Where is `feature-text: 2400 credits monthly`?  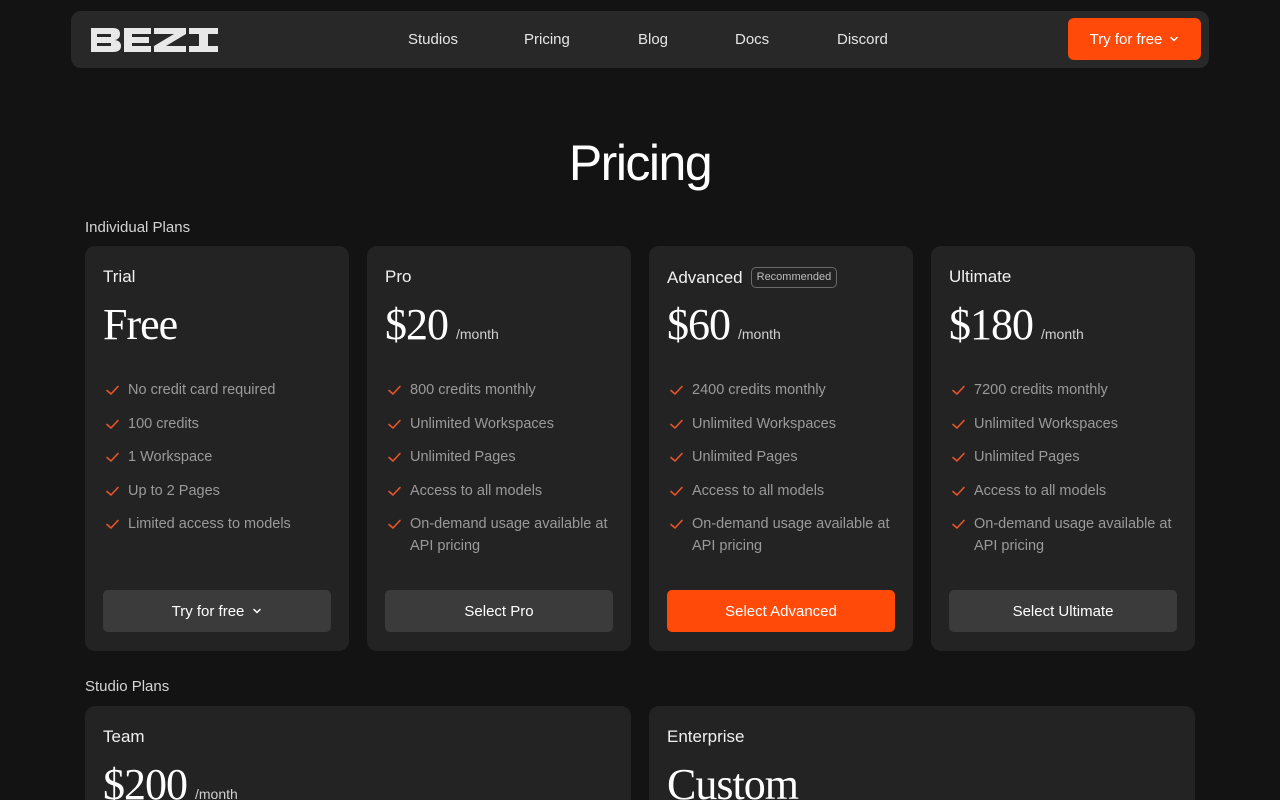 feature-text: 2400 credits monthly is located at coordinates (759, 390).